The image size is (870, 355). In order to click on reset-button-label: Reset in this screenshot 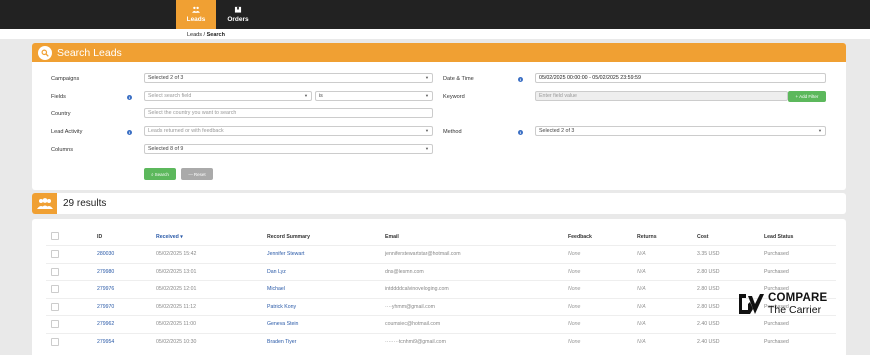, I will do `click(199, 174)`.